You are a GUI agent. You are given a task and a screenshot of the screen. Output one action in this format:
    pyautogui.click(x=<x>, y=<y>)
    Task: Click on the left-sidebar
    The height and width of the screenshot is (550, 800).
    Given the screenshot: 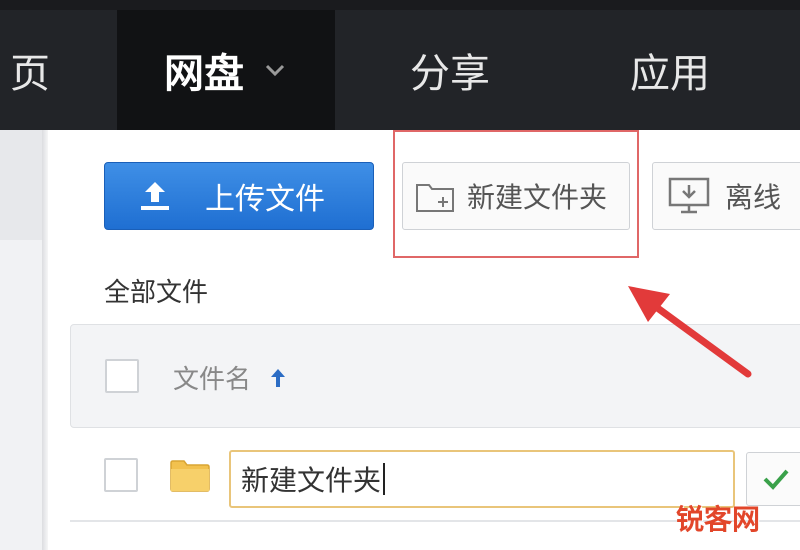 What is the action you would take?
    pyautogui.click(x=21, y=340)
    